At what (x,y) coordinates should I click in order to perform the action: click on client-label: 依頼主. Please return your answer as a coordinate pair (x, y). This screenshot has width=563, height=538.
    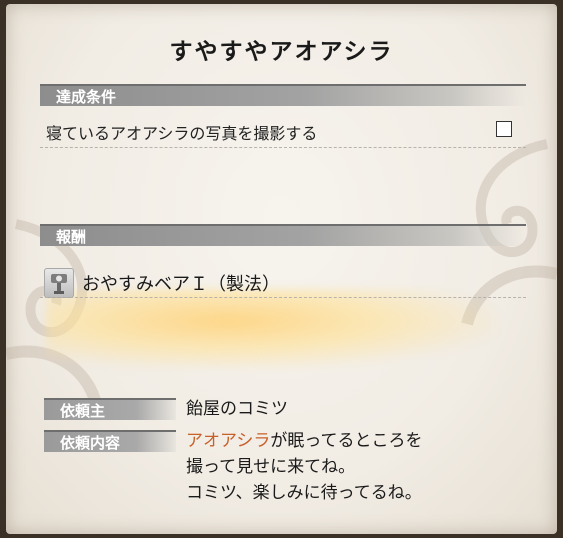
    Looking at the image, I should click on (110, 409).